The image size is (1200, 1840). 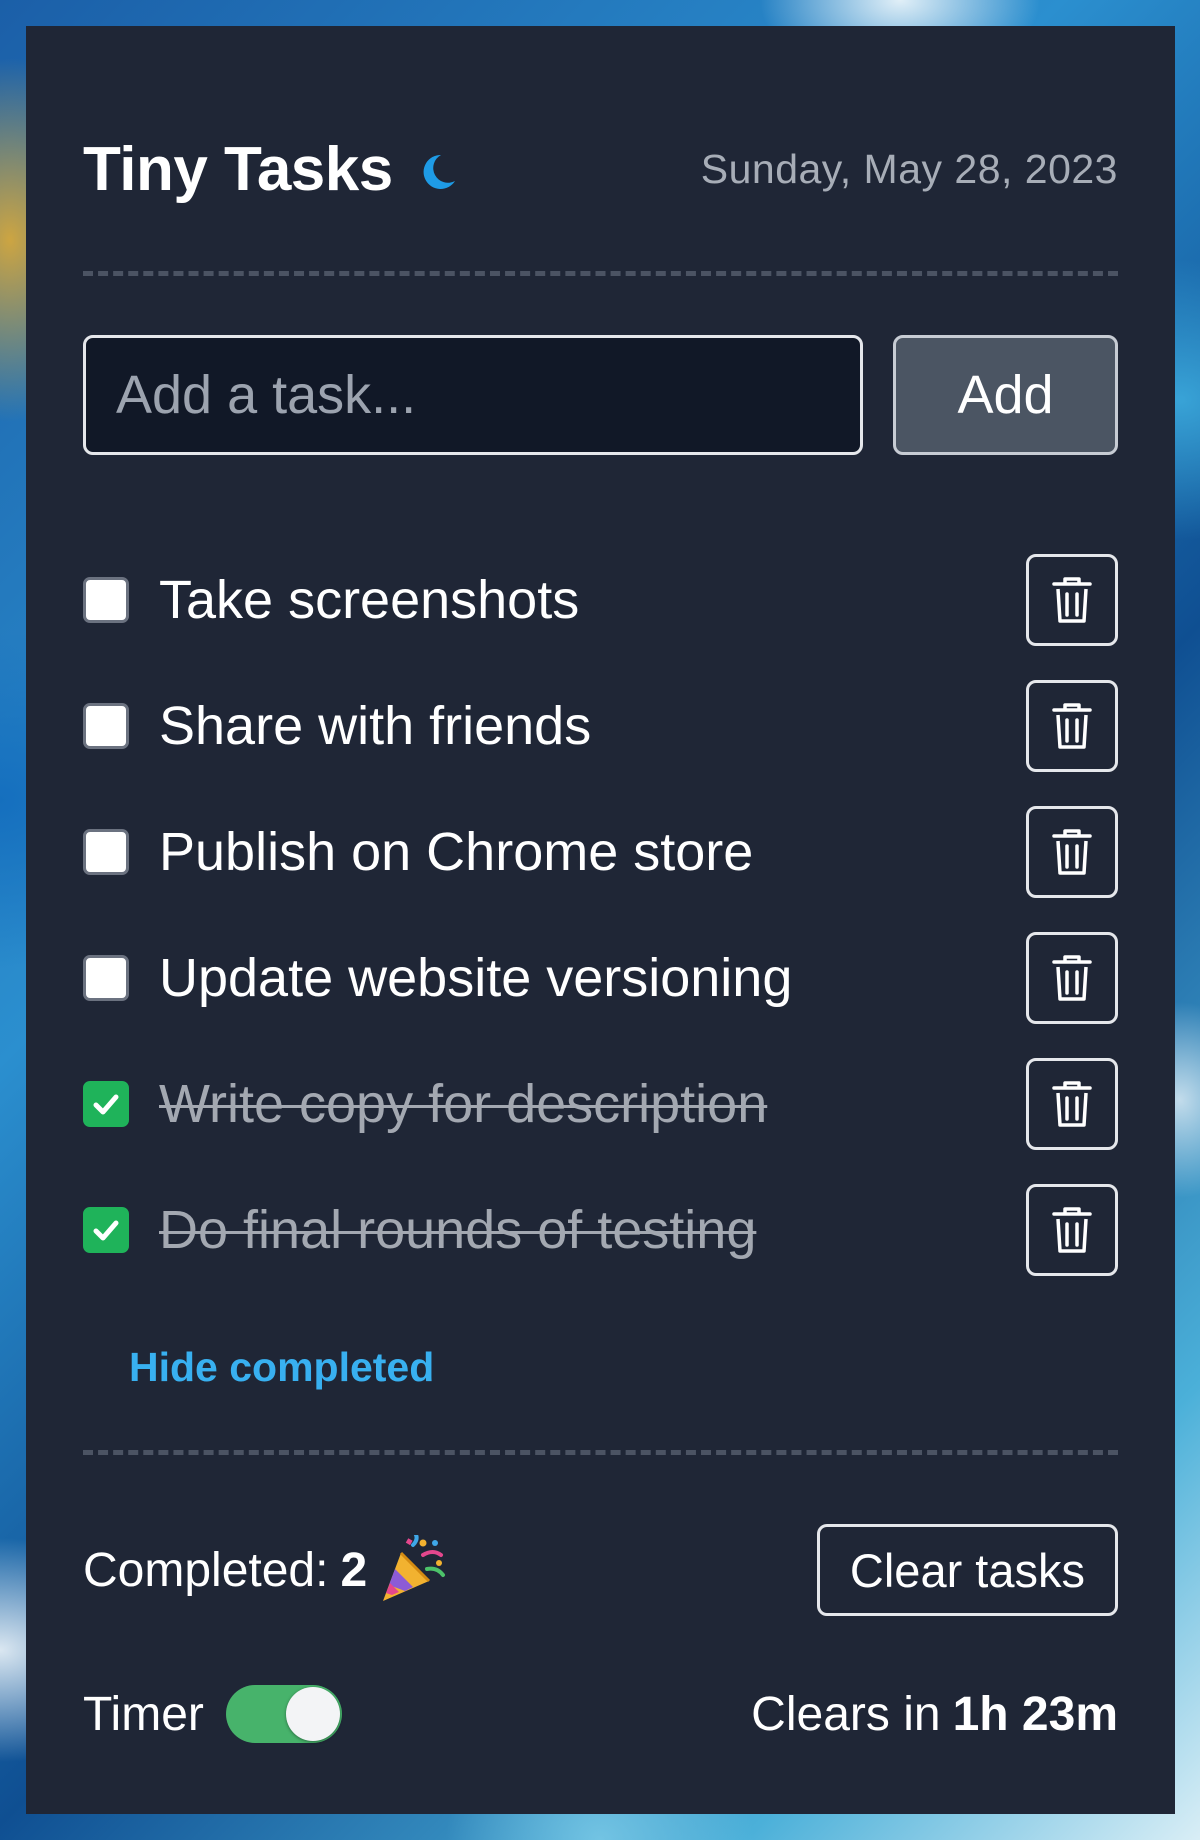 What do you see at coordinates (600, 273) in the screenshot?
I see `header-divider` at bounding box center [600, 273].